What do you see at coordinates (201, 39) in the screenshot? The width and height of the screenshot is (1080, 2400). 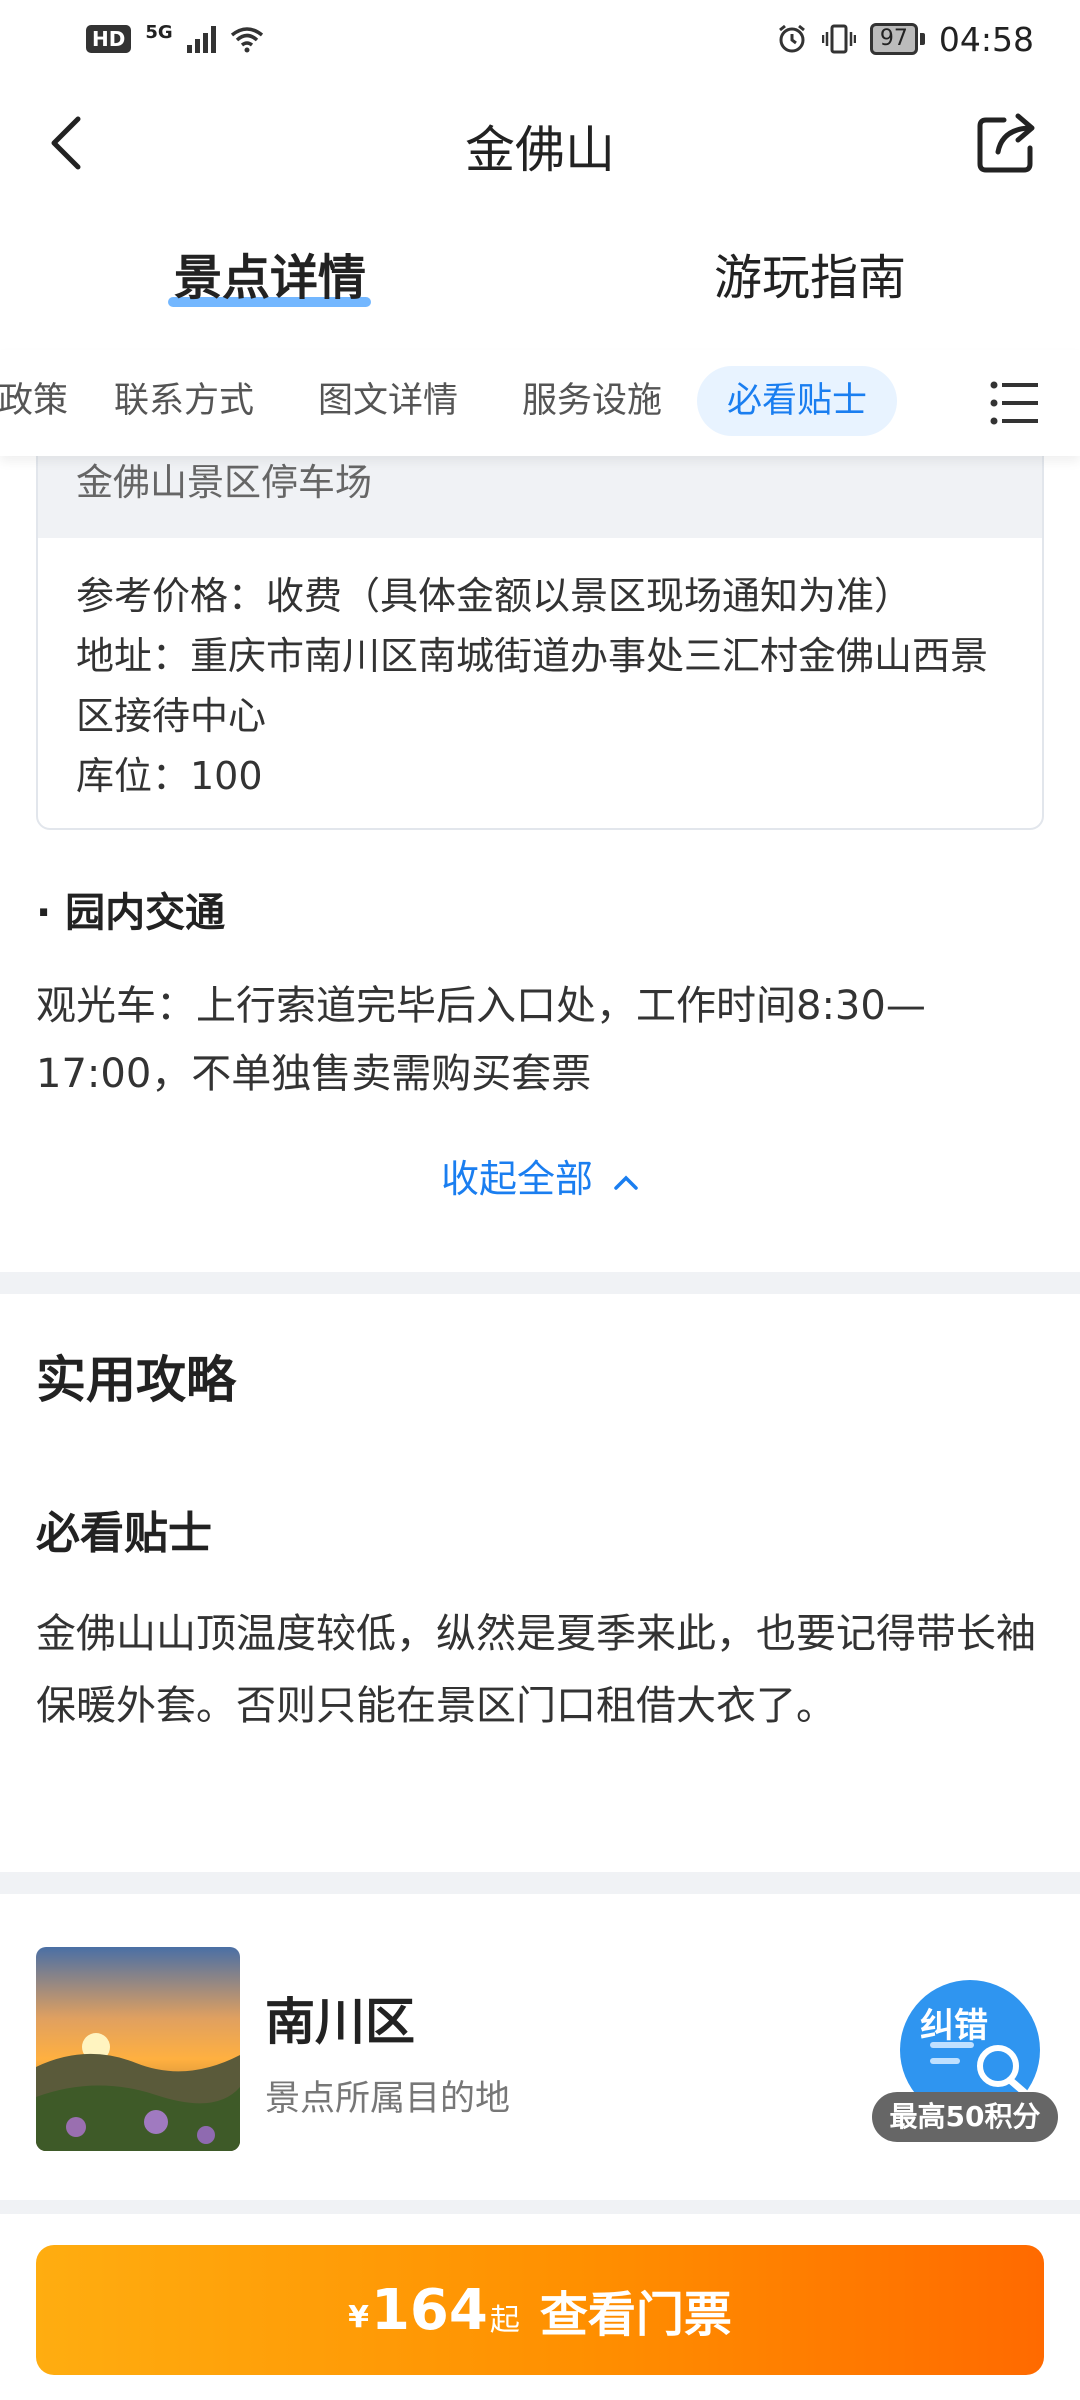 I see `signal-icon` at bounding box center [201, 39].